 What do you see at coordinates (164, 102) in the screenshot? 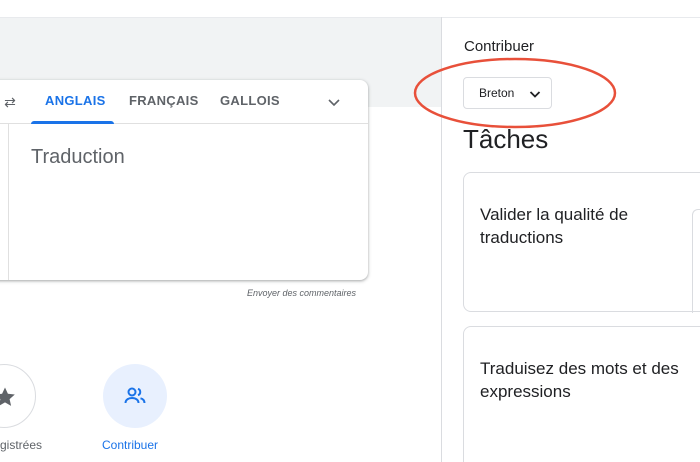
I see `tab-francais: FRANÇAIS` at bounding box center [164, 102].